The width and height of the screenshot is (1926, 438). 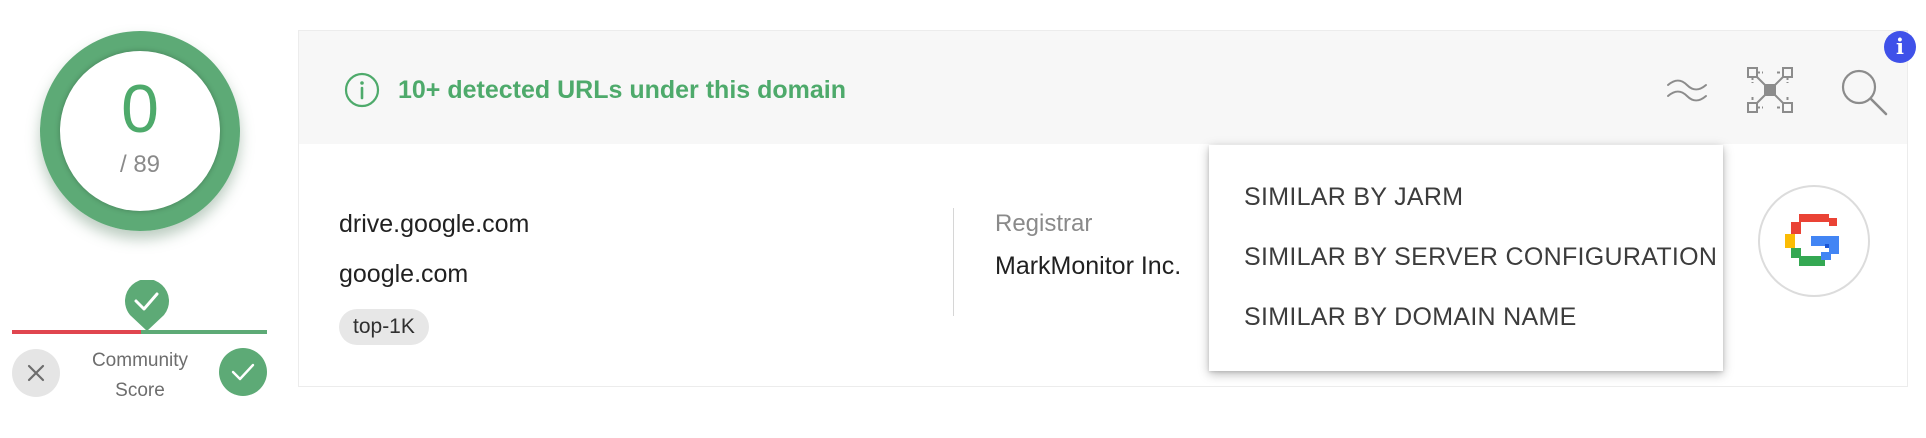 I want to click on graph-icon, so click(x=1770, y=90).